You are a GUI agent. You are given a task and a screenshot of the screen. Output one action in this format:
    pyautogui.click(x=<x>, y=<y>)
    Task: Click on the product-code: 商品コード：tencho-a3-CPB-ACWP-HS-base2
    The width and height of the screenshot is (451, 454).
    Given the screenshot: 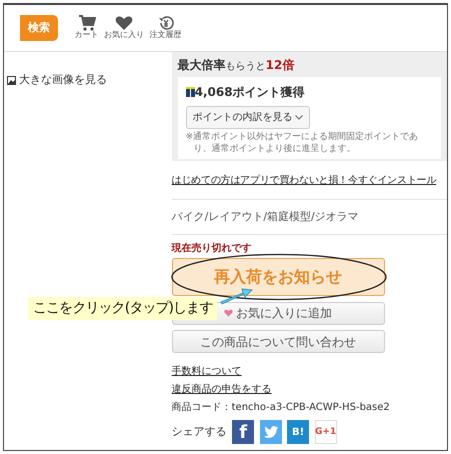 What is the action you would take?
    pyautogui.click(x=281, y=407)
    